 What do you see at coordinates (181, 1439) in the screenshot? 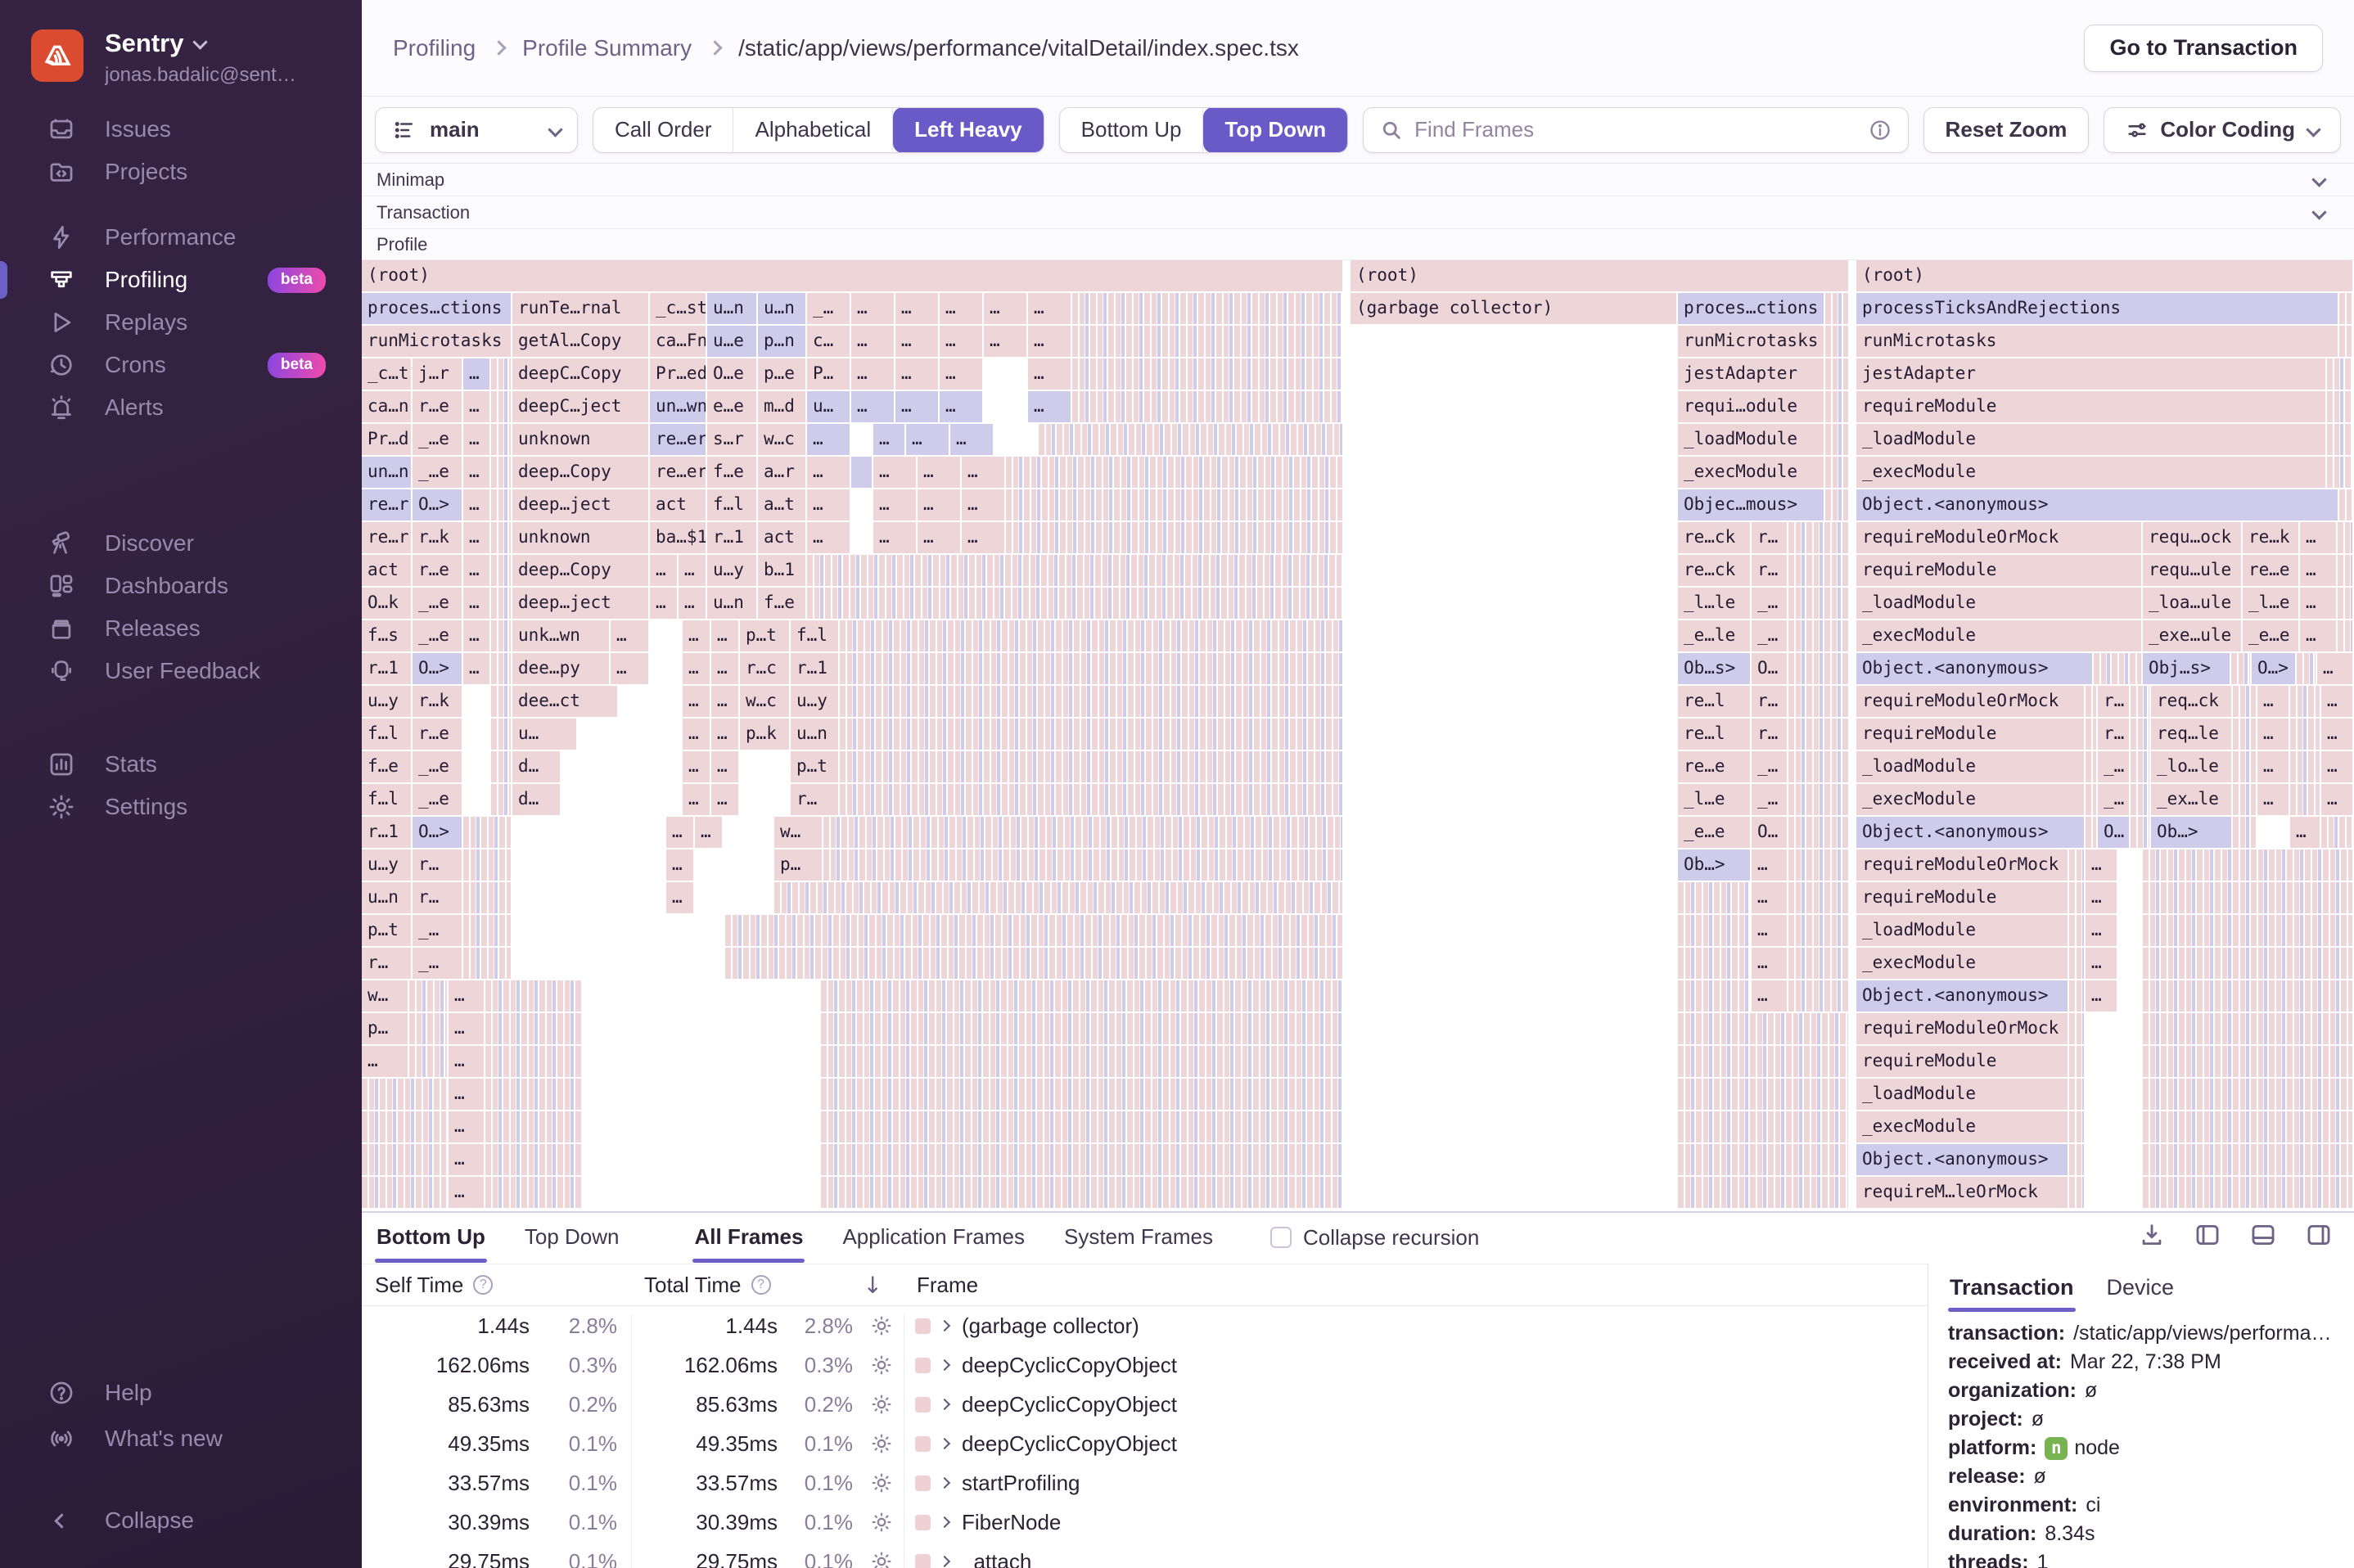
I see `sidebar-item-what-s-new: What's new` at bounding box center [181, 1439].